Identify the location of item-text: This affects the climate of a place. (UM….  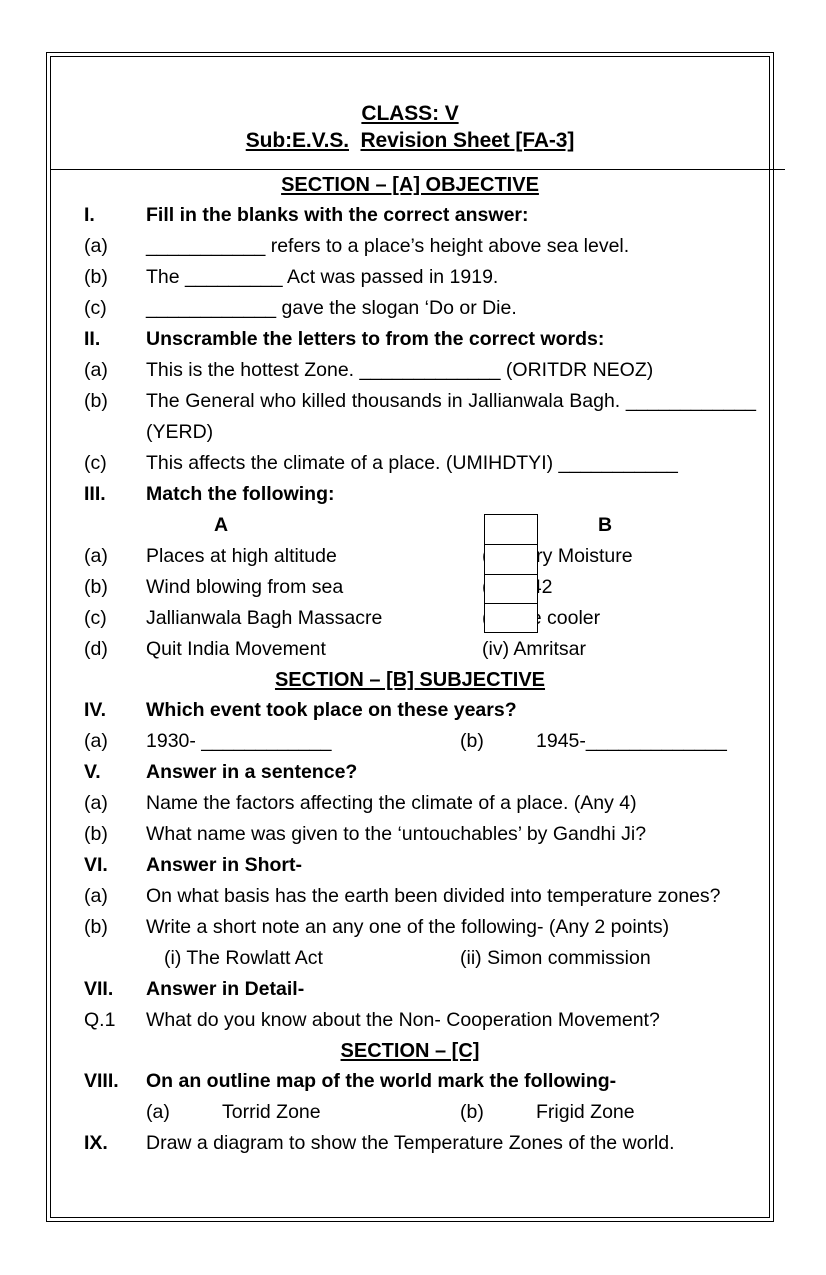
(412, 463).